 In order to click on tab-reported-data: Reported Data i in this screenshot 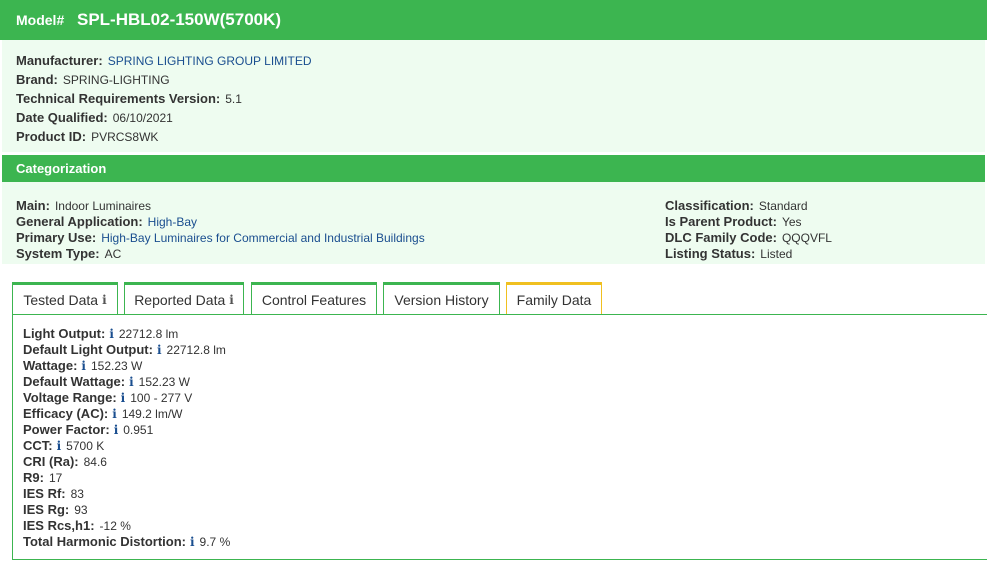, I will do `click(184, 298)`.